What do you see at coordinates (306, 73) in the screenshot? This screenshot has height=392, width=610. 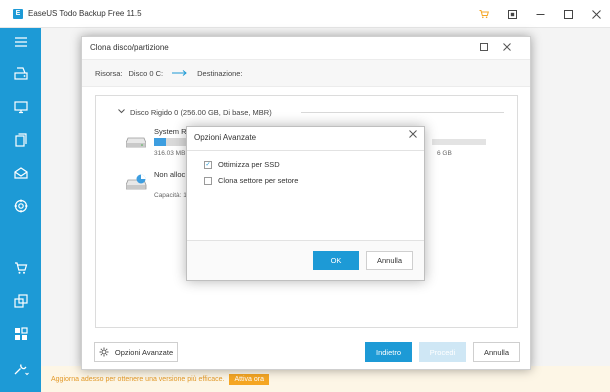 I see `route-bar: Risorsa: Disco 0 C: Destinazione:` at bounding box center [306, 73].